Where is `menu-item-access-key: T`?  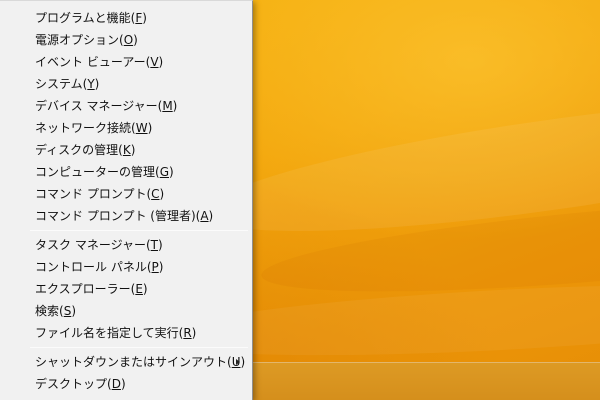
menu-item-access-key: T is located at coordinates (154, 245).